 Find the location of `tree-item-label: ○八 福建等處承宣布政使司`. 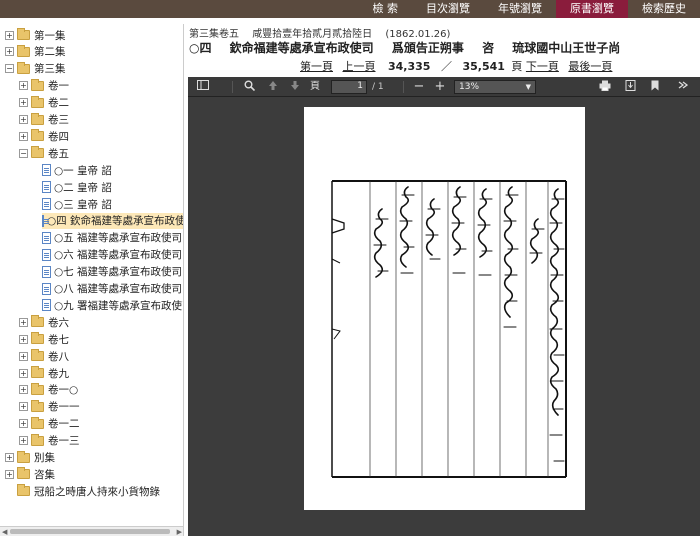

tree-item-label: ○八 福建等處承宣布政使司 is located at coordinates (118, 289).